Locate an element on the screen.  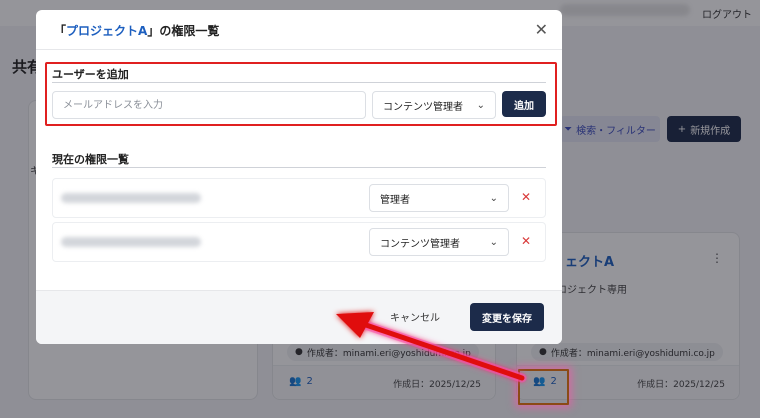
annotation-arrow is located at coordinates (431, 347).